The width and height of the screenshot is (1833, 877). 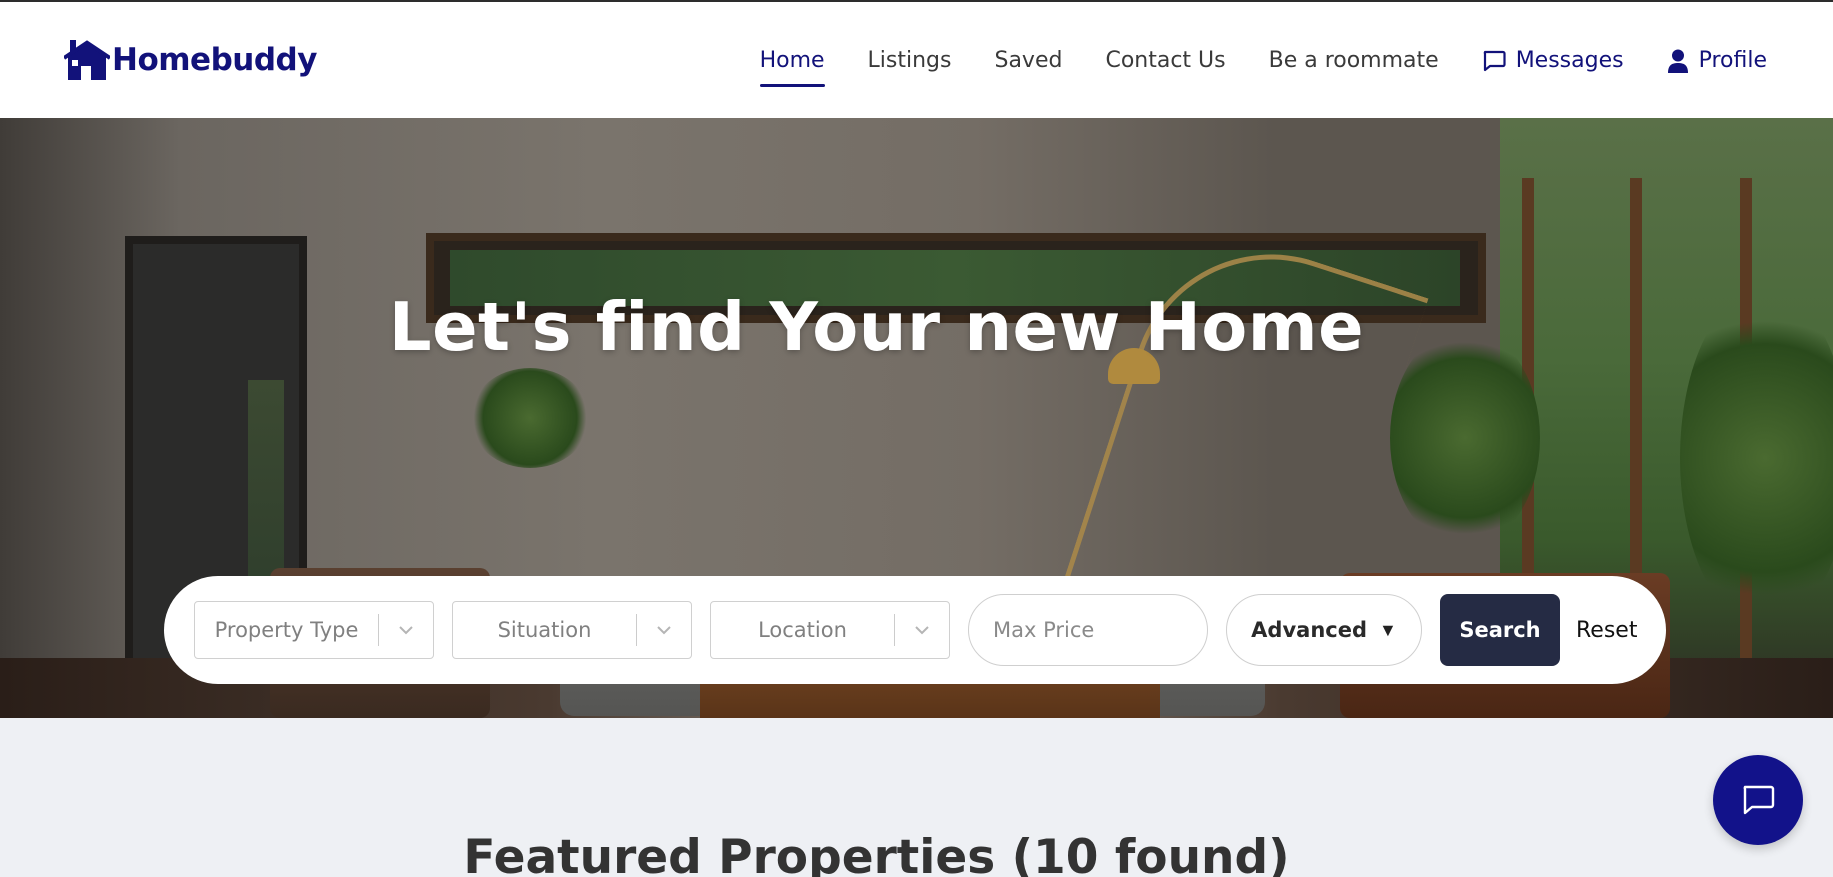 I want to click on nav-profile: Profile, so click(x=1717, y=60).